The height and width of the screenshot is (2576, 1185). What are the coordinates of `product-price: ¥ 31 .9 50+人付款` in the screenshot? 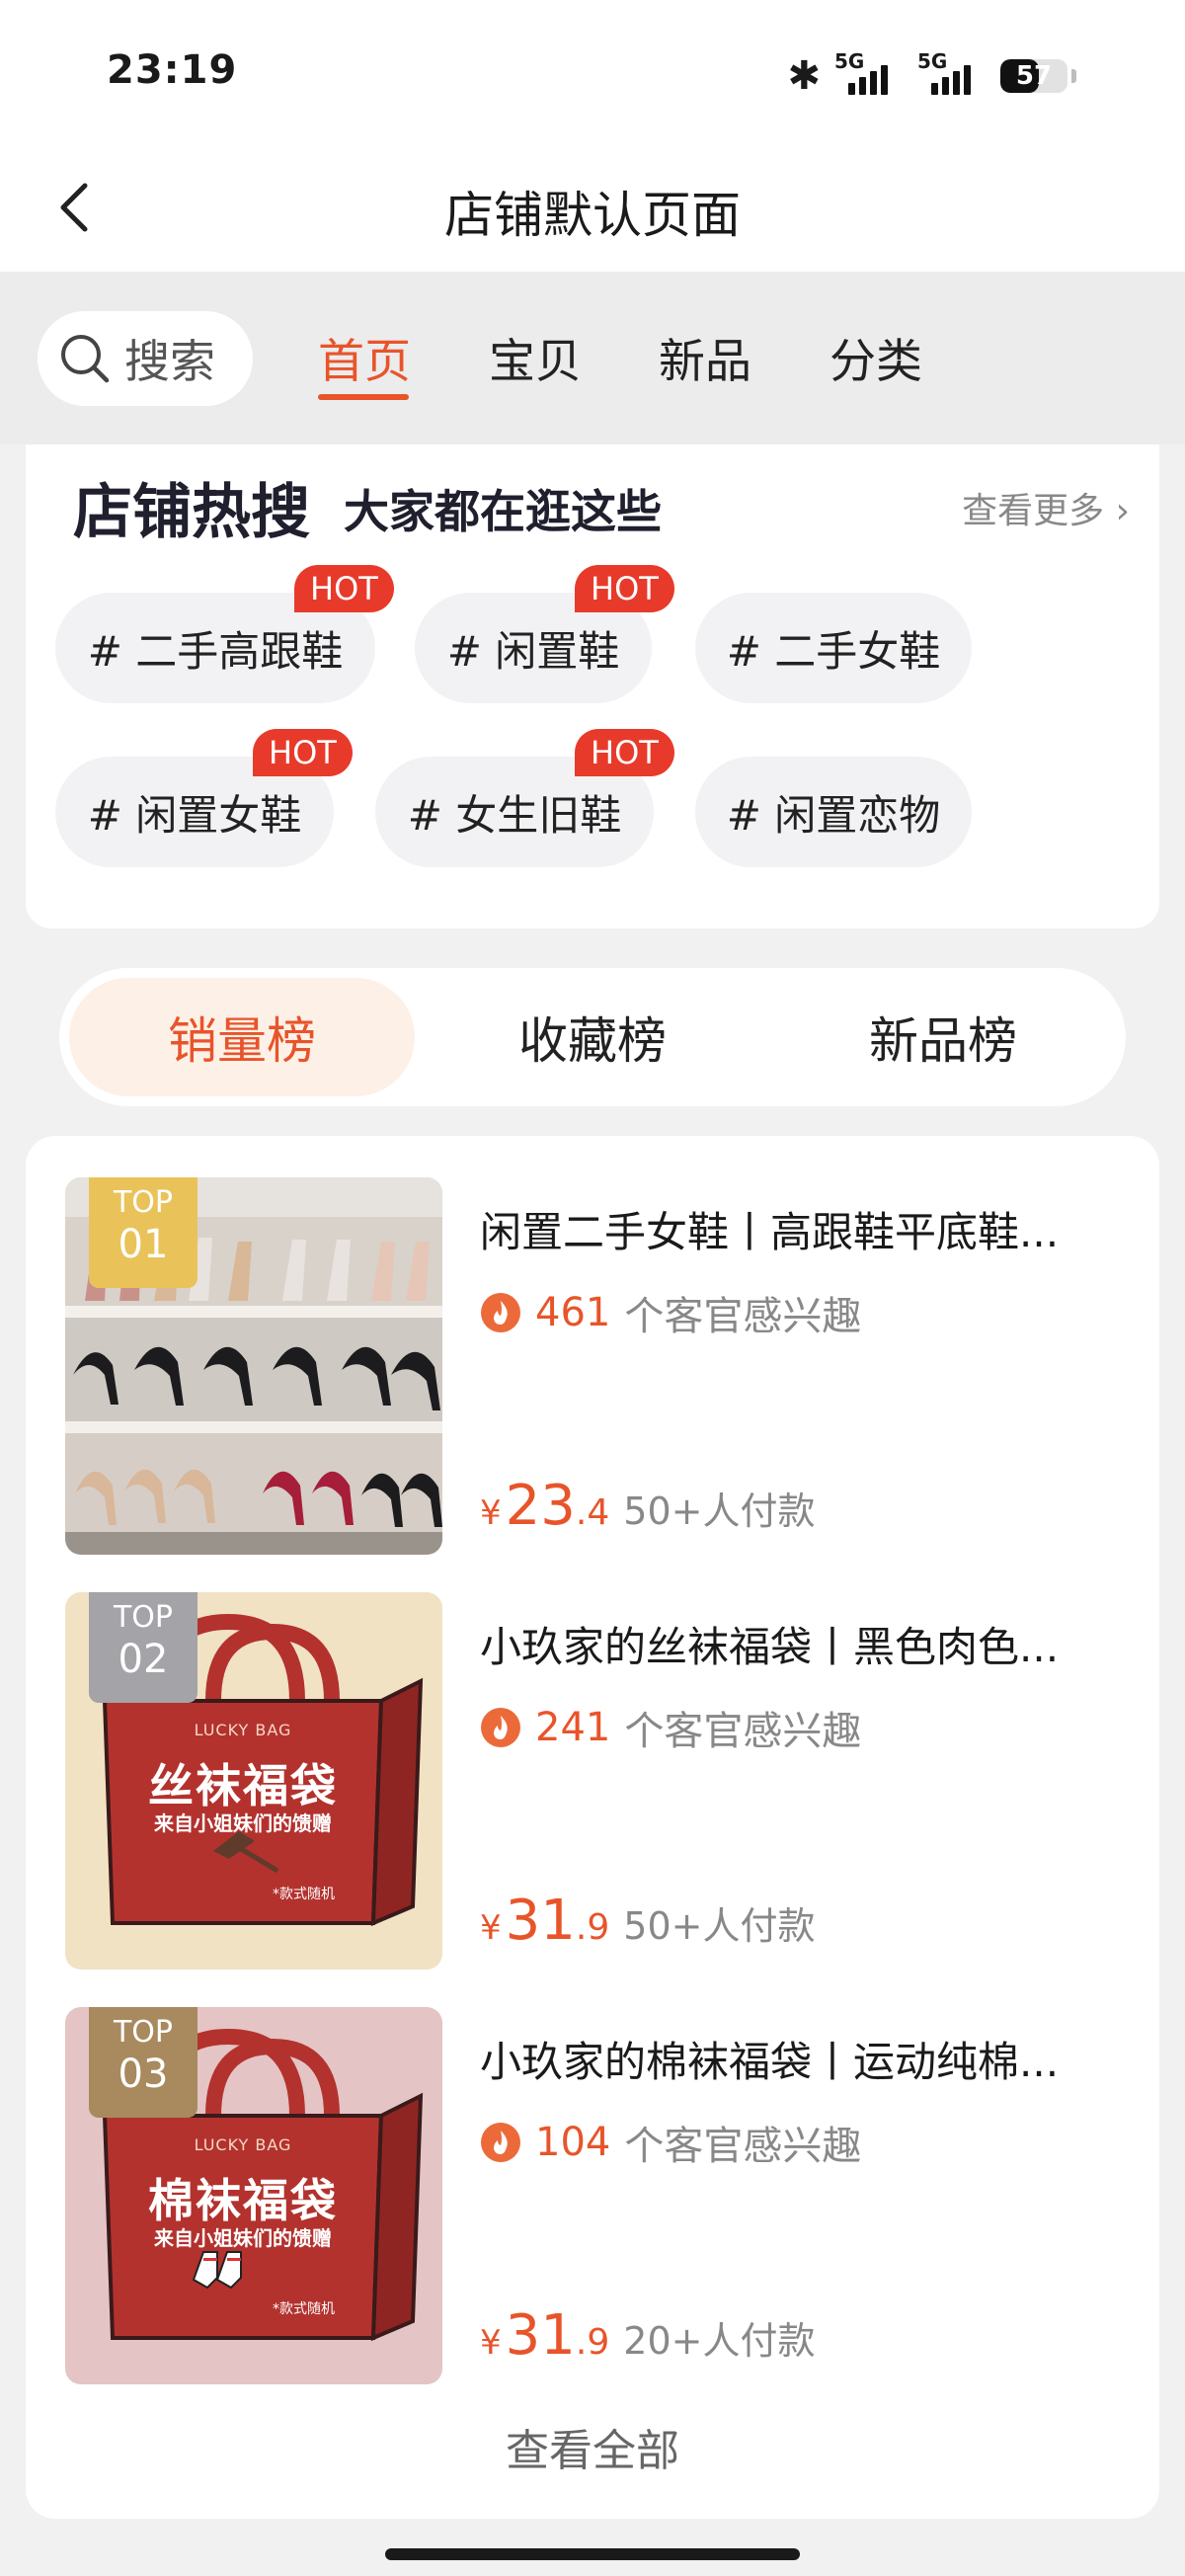 It's located at (648, 1921).